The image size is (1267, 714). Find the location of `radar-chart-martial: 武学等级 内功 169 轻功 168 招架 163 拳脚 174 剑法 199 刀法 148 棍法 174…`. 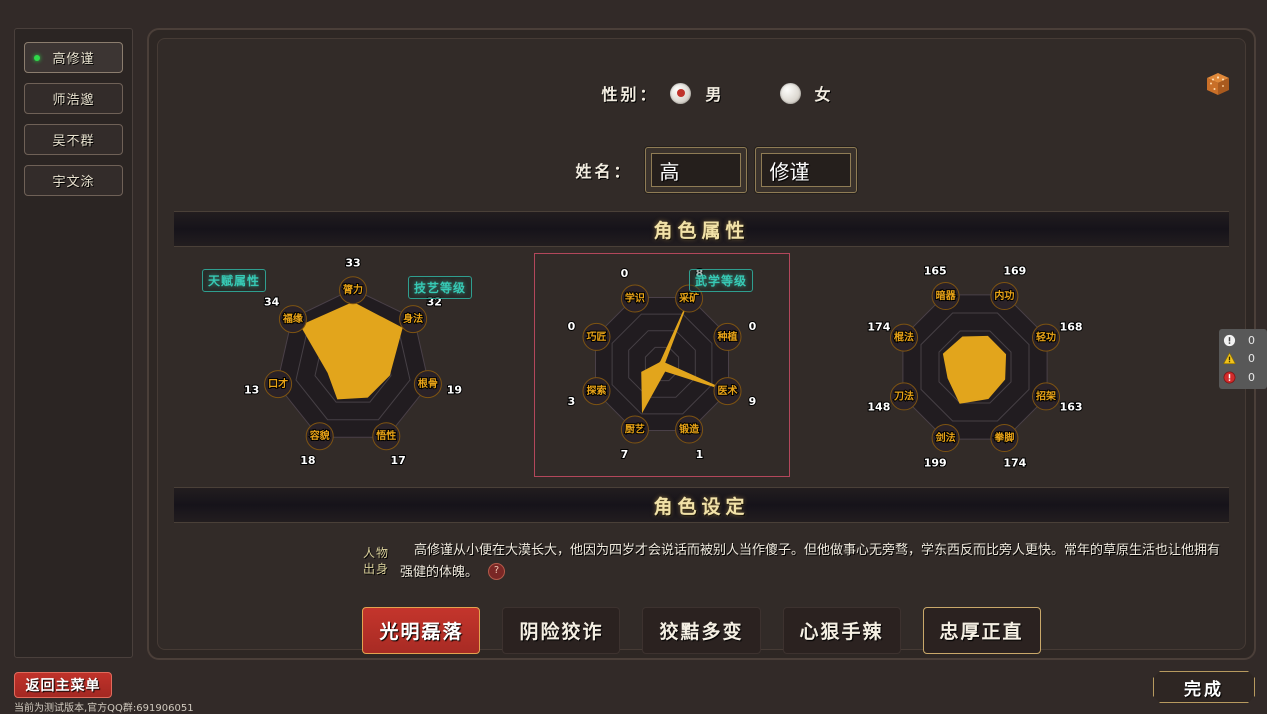

radar-chart-martial: 武学等级 内功 169 轻功 168 招架 163 拳脚 174 剑法 199 刀法 148 棍法 174… is located at coordinates (911, 366).